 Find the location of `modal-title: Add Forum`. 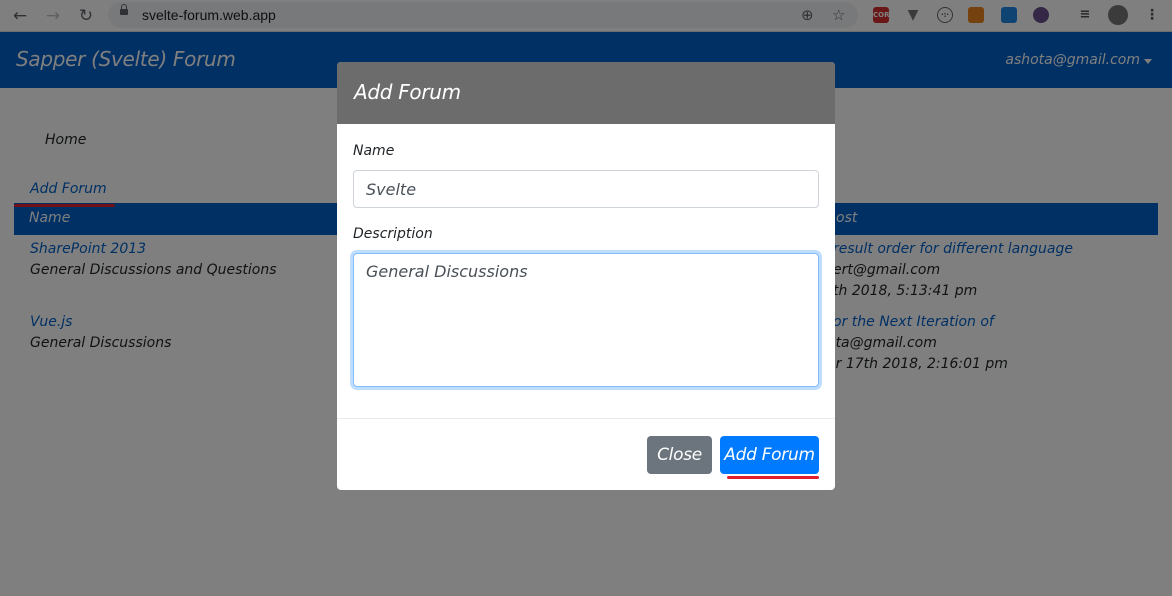

modal-title: Add Forum is located at coordinates (407, 92).